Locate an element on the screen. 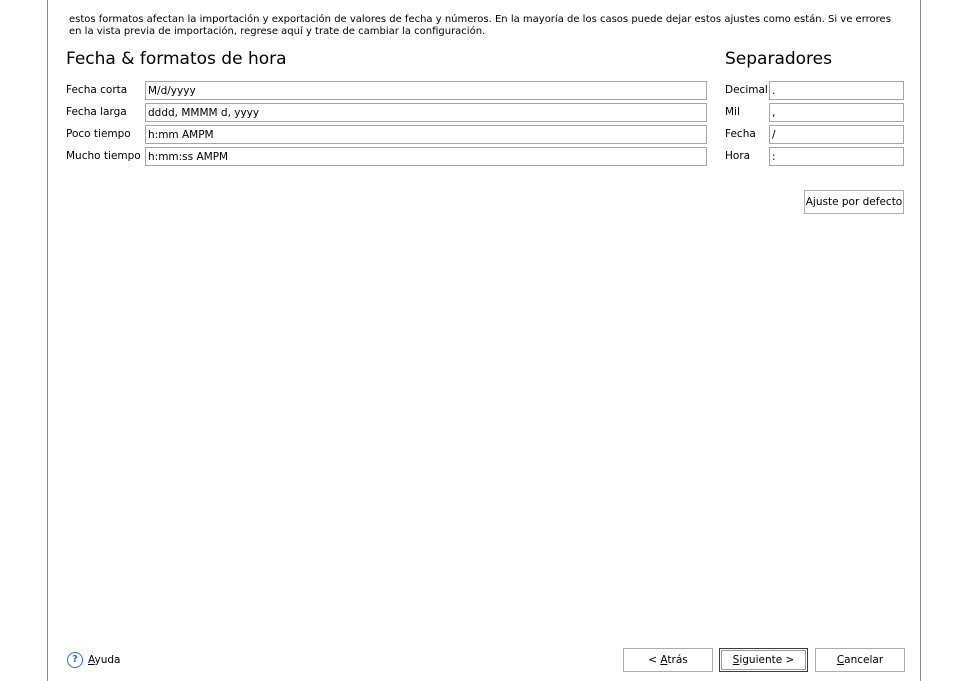  short-time-label: Poco tiempo is located at coordinates (98, 134).